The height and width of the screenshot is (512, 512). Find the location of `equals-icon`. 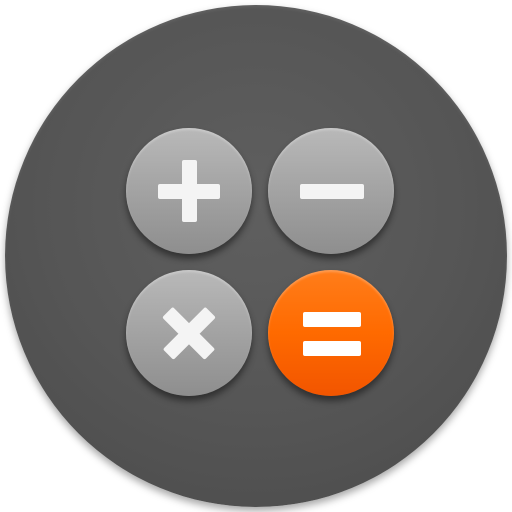

equals-icon is located at coordinates (332, 334).